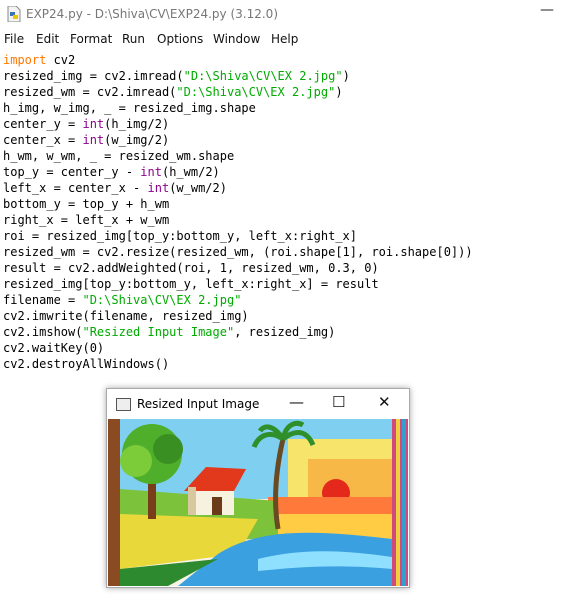  I want to click on code-token: cv2.waitKey(0), so click(54, 348).